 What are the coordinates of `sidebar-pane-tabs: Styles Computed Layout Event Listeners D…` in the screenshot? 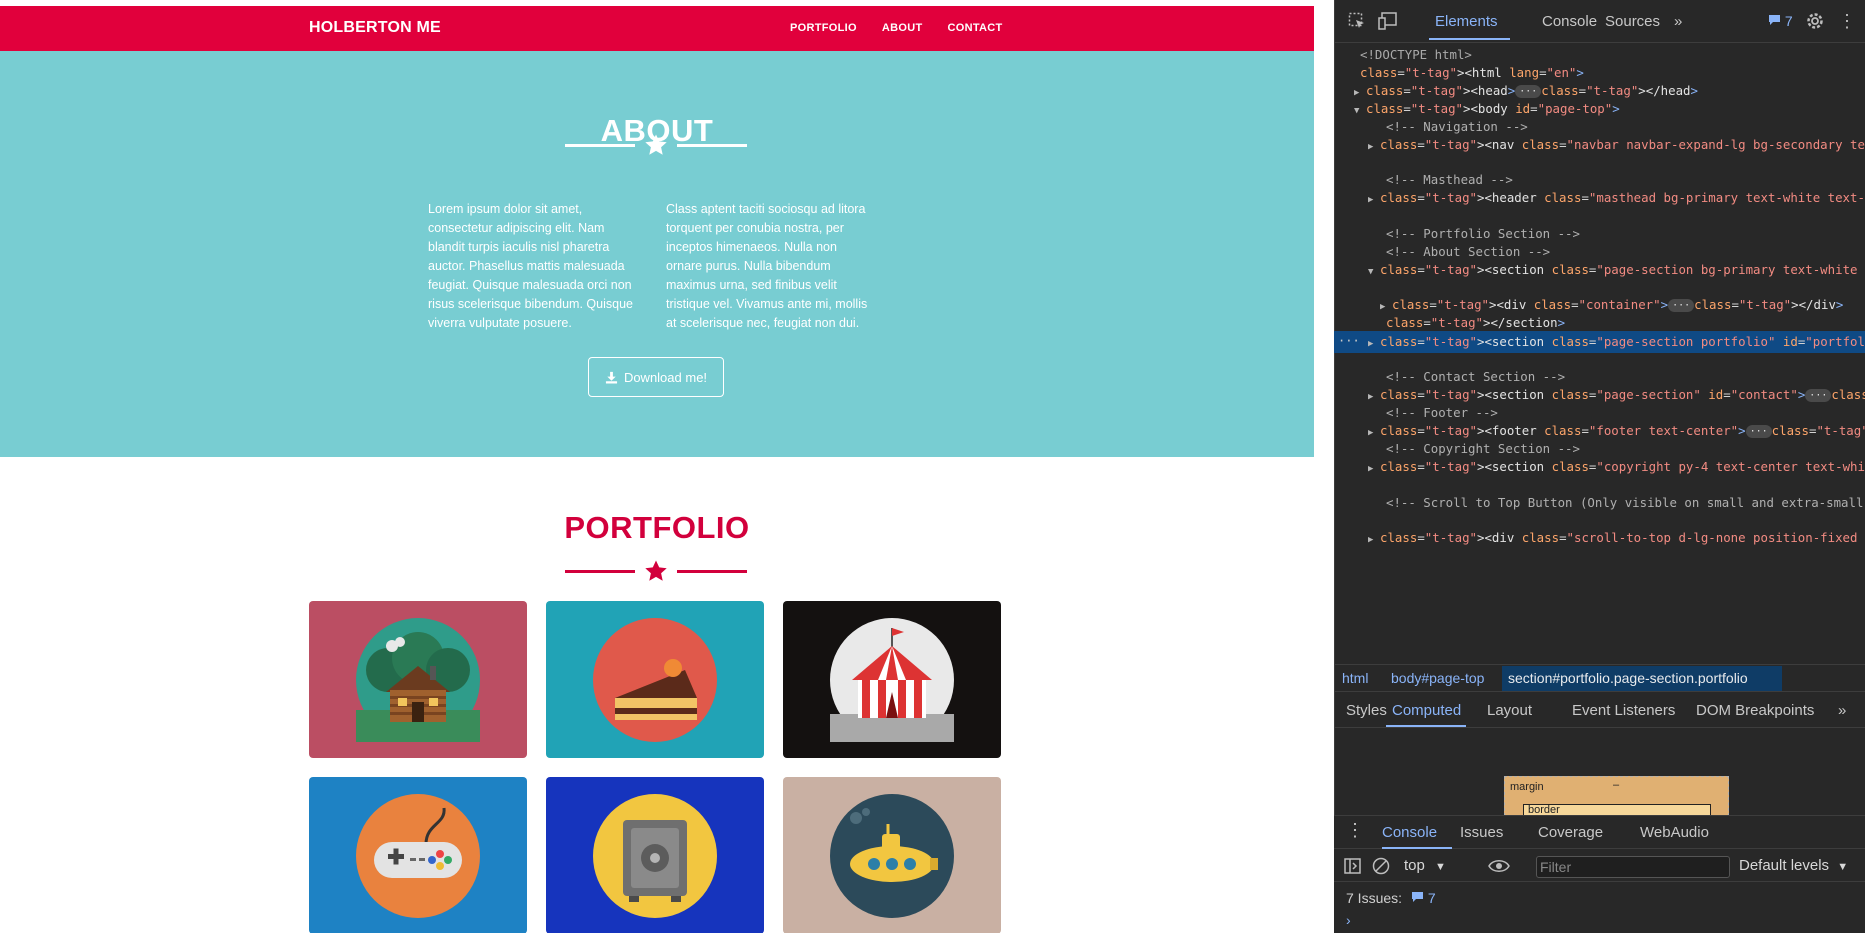 It's located at (1599, 710).